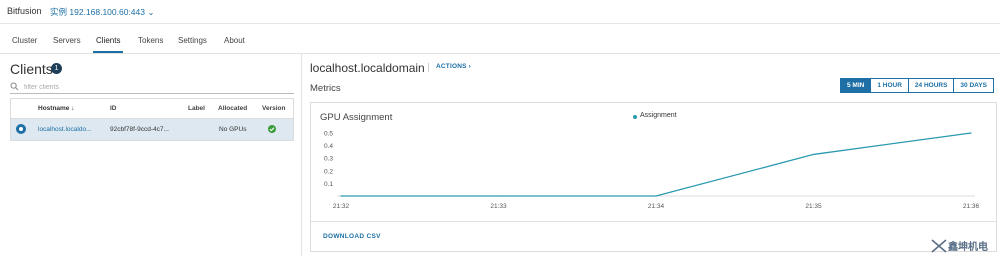  I want to click on column-allocated: Allocated, so click(232, 108).